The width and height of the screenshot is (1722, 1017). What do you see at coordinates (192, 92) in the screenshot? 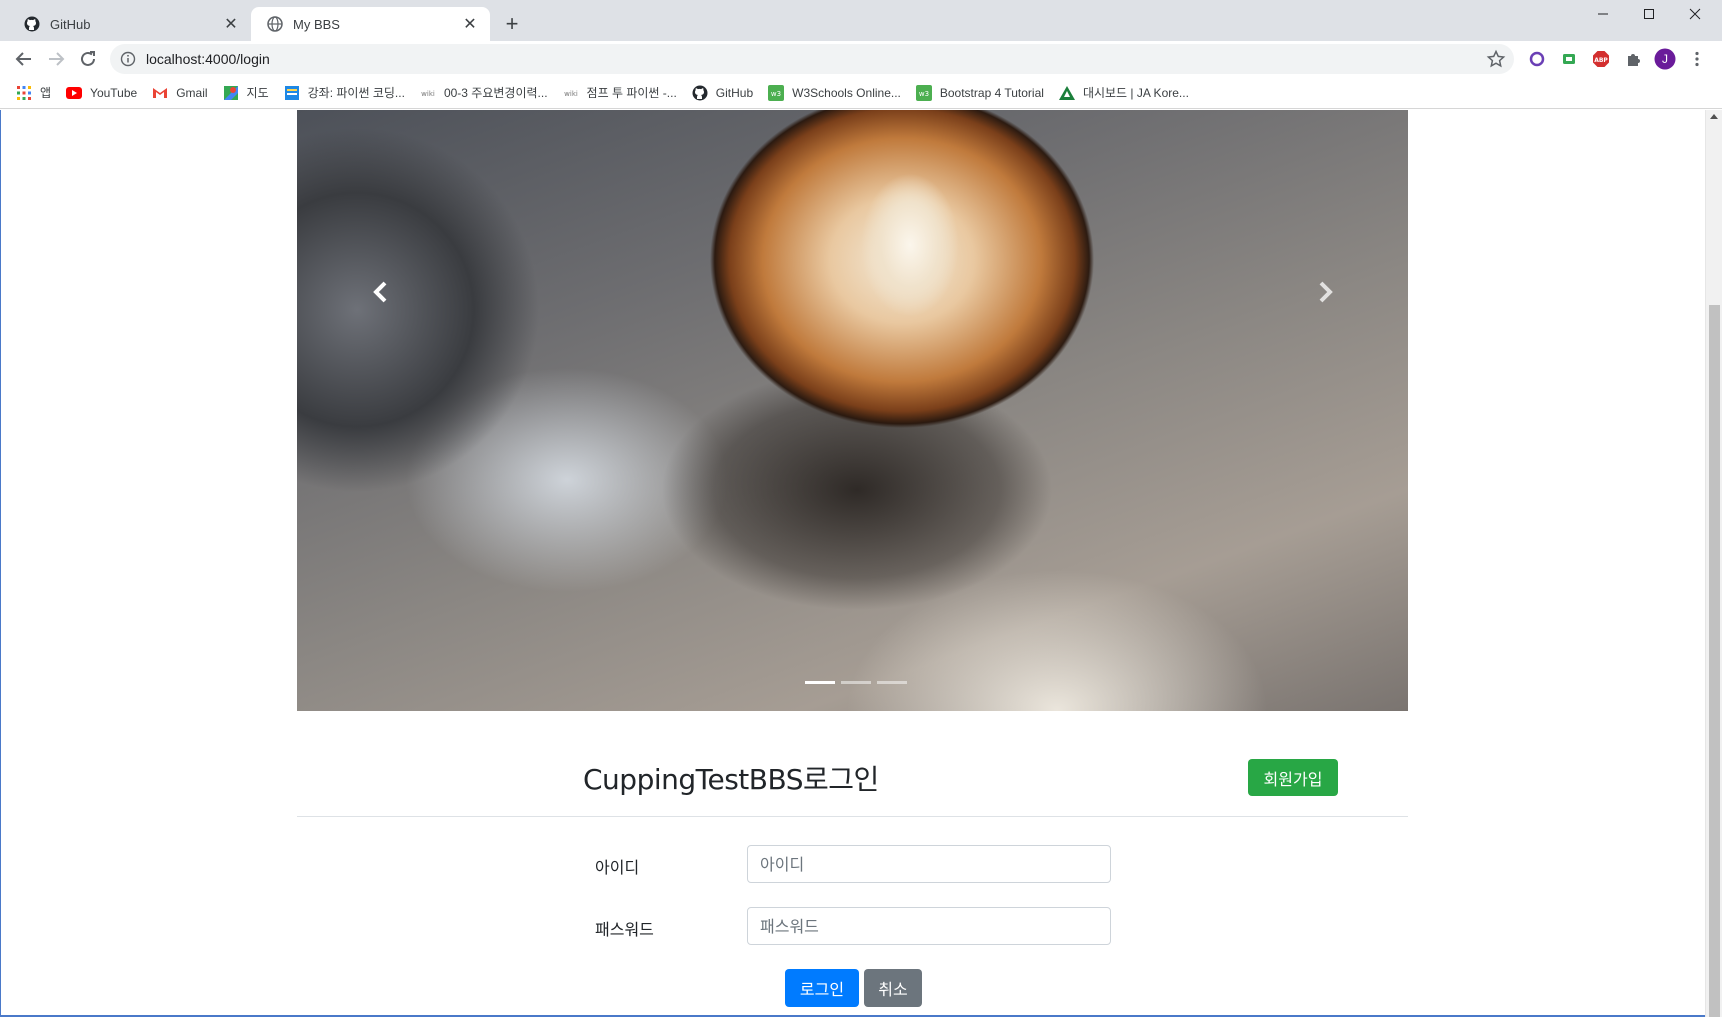
I see `bookmark-label: Gmail` at bounding box center [192, 92].